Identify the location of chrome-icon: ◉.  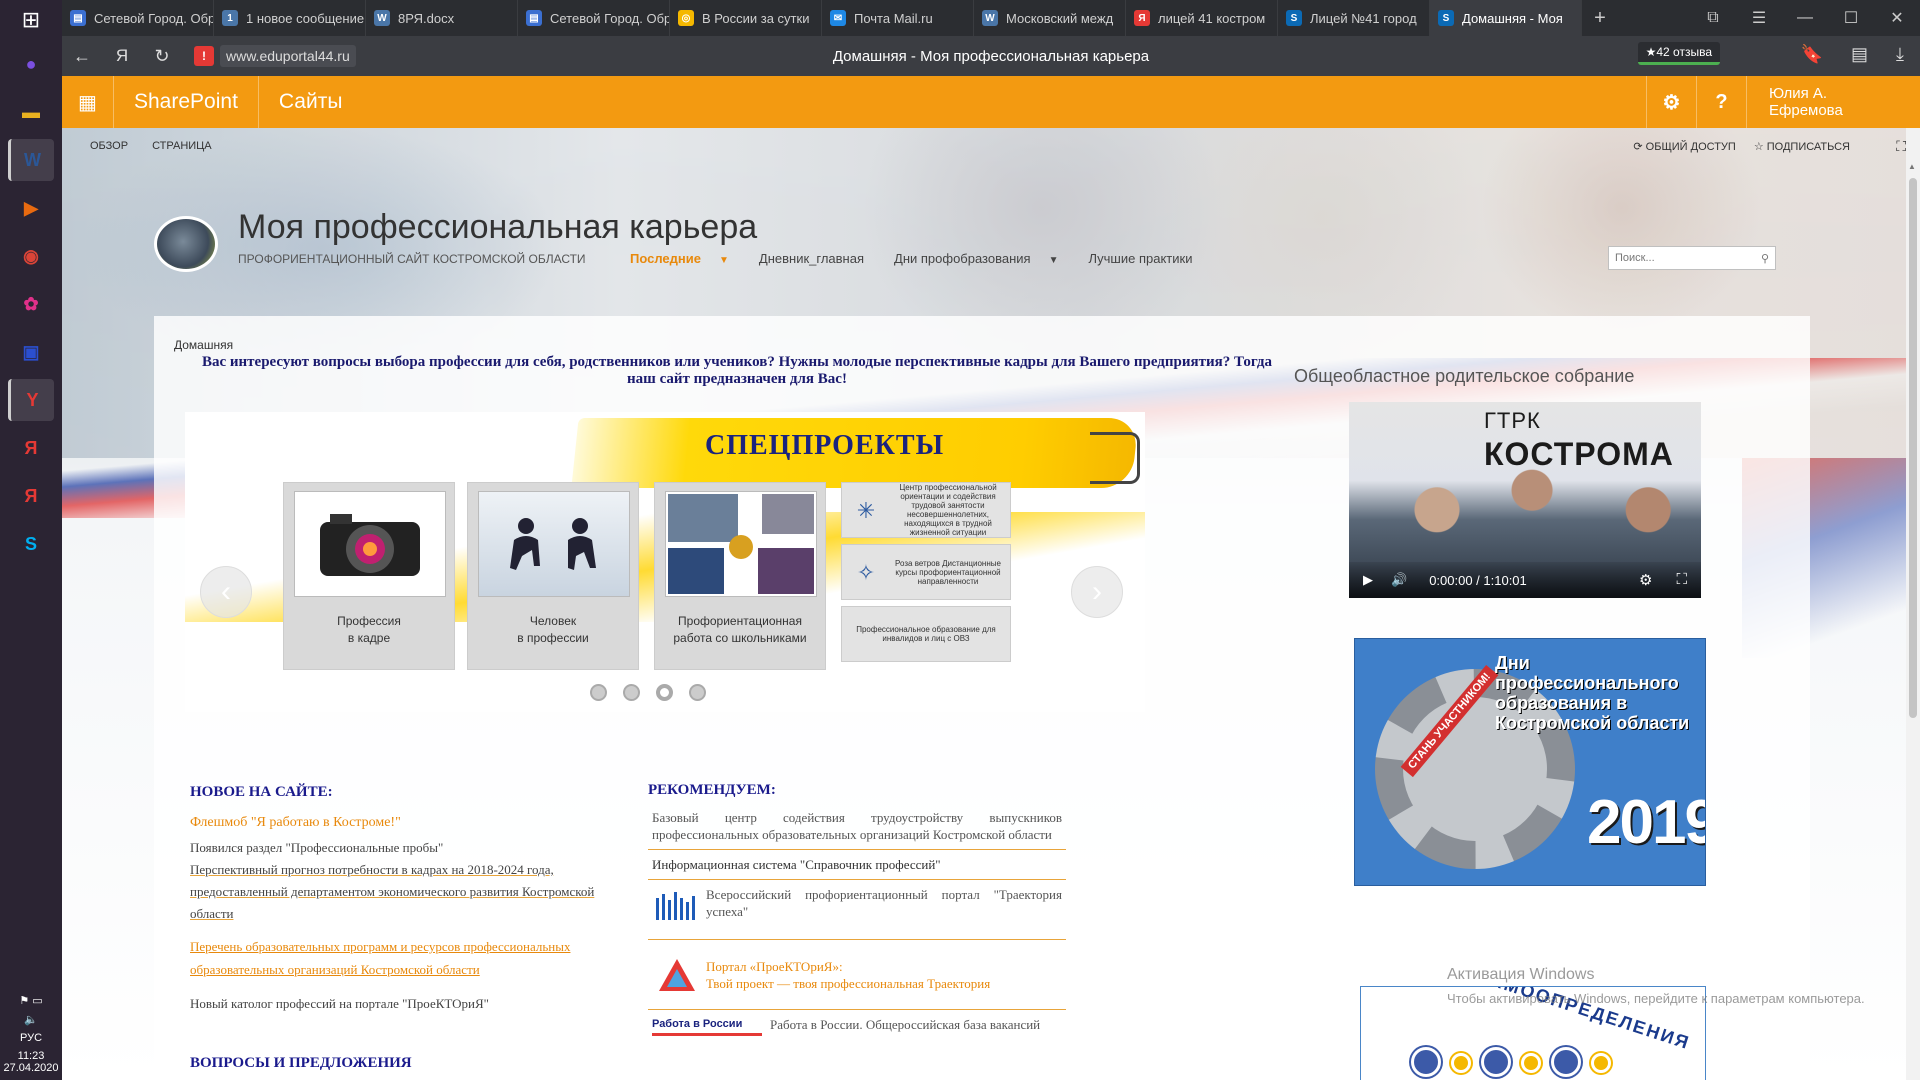
(31, 256).